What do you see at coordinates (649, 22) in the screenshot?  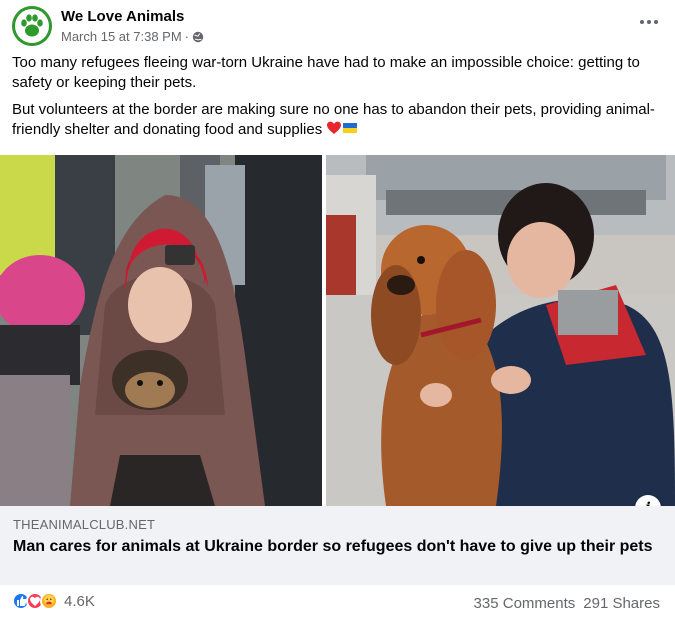 I see `more-options-icon` at bounding box center [649, 22].